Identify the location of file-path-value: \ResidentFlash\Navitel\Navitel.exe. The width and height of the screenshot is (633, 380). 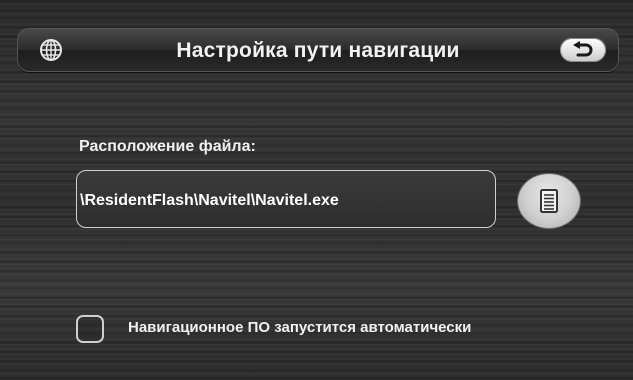
(209, 200).